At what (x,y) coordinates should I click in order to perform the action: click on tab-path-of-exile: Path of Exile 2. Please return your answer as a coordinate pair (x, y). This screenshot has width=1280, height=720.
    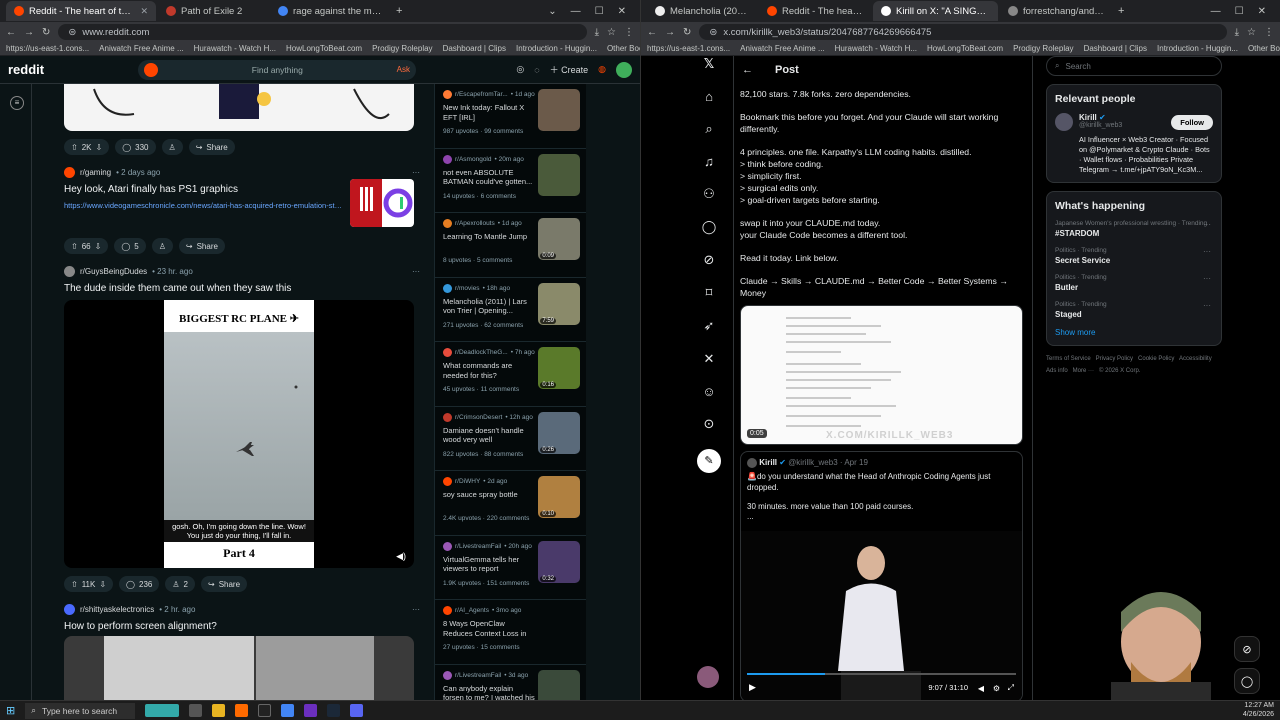
    Looking at the image, I should click on (213, 11).